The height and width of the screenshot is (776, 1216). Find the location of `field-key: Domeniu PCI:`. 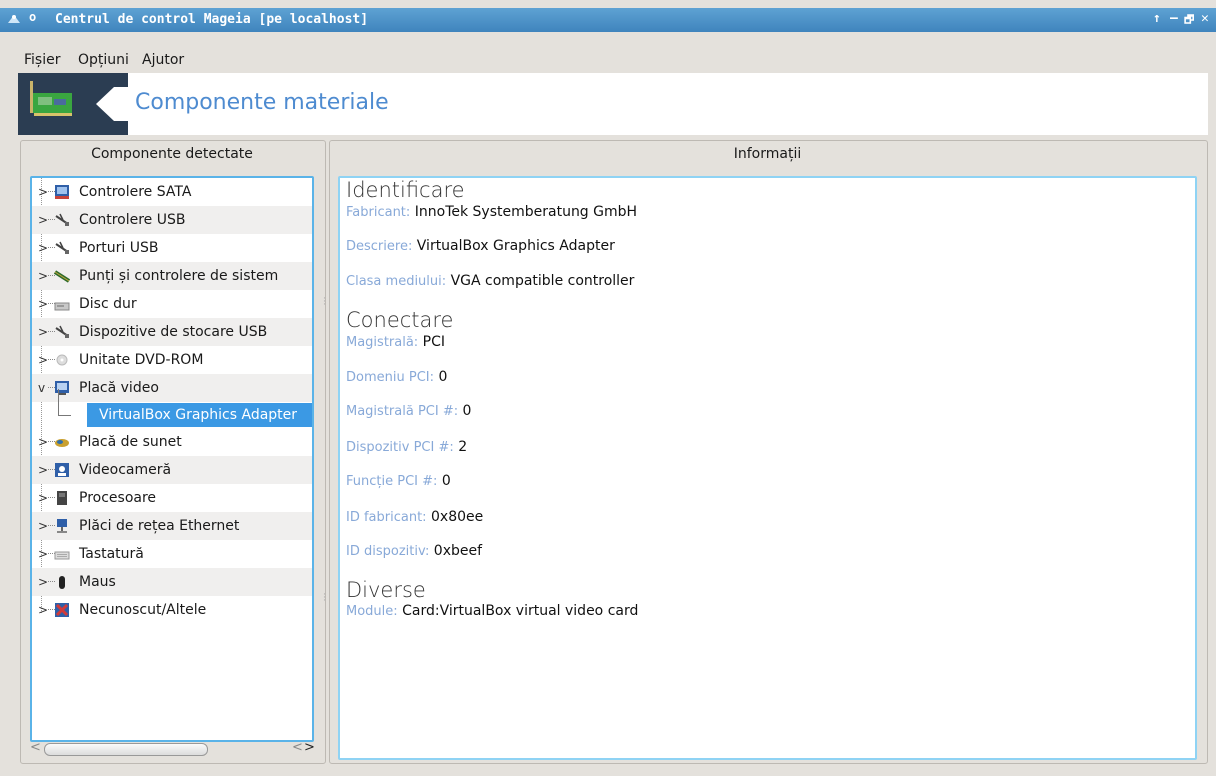

field-key: Domeniu PCI: is located at coordinates (390, 377).